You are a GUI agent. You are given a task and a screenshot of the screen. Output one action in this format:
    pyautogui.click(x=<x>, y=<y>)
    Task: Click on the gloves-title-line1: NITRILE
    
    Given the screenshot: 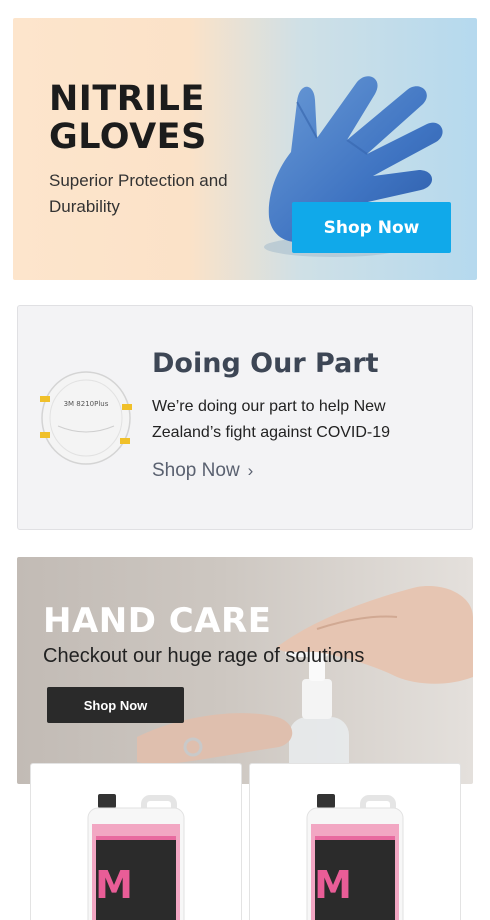 What is the action you would take?
    pyautogui.click(x=127, y=99)
    